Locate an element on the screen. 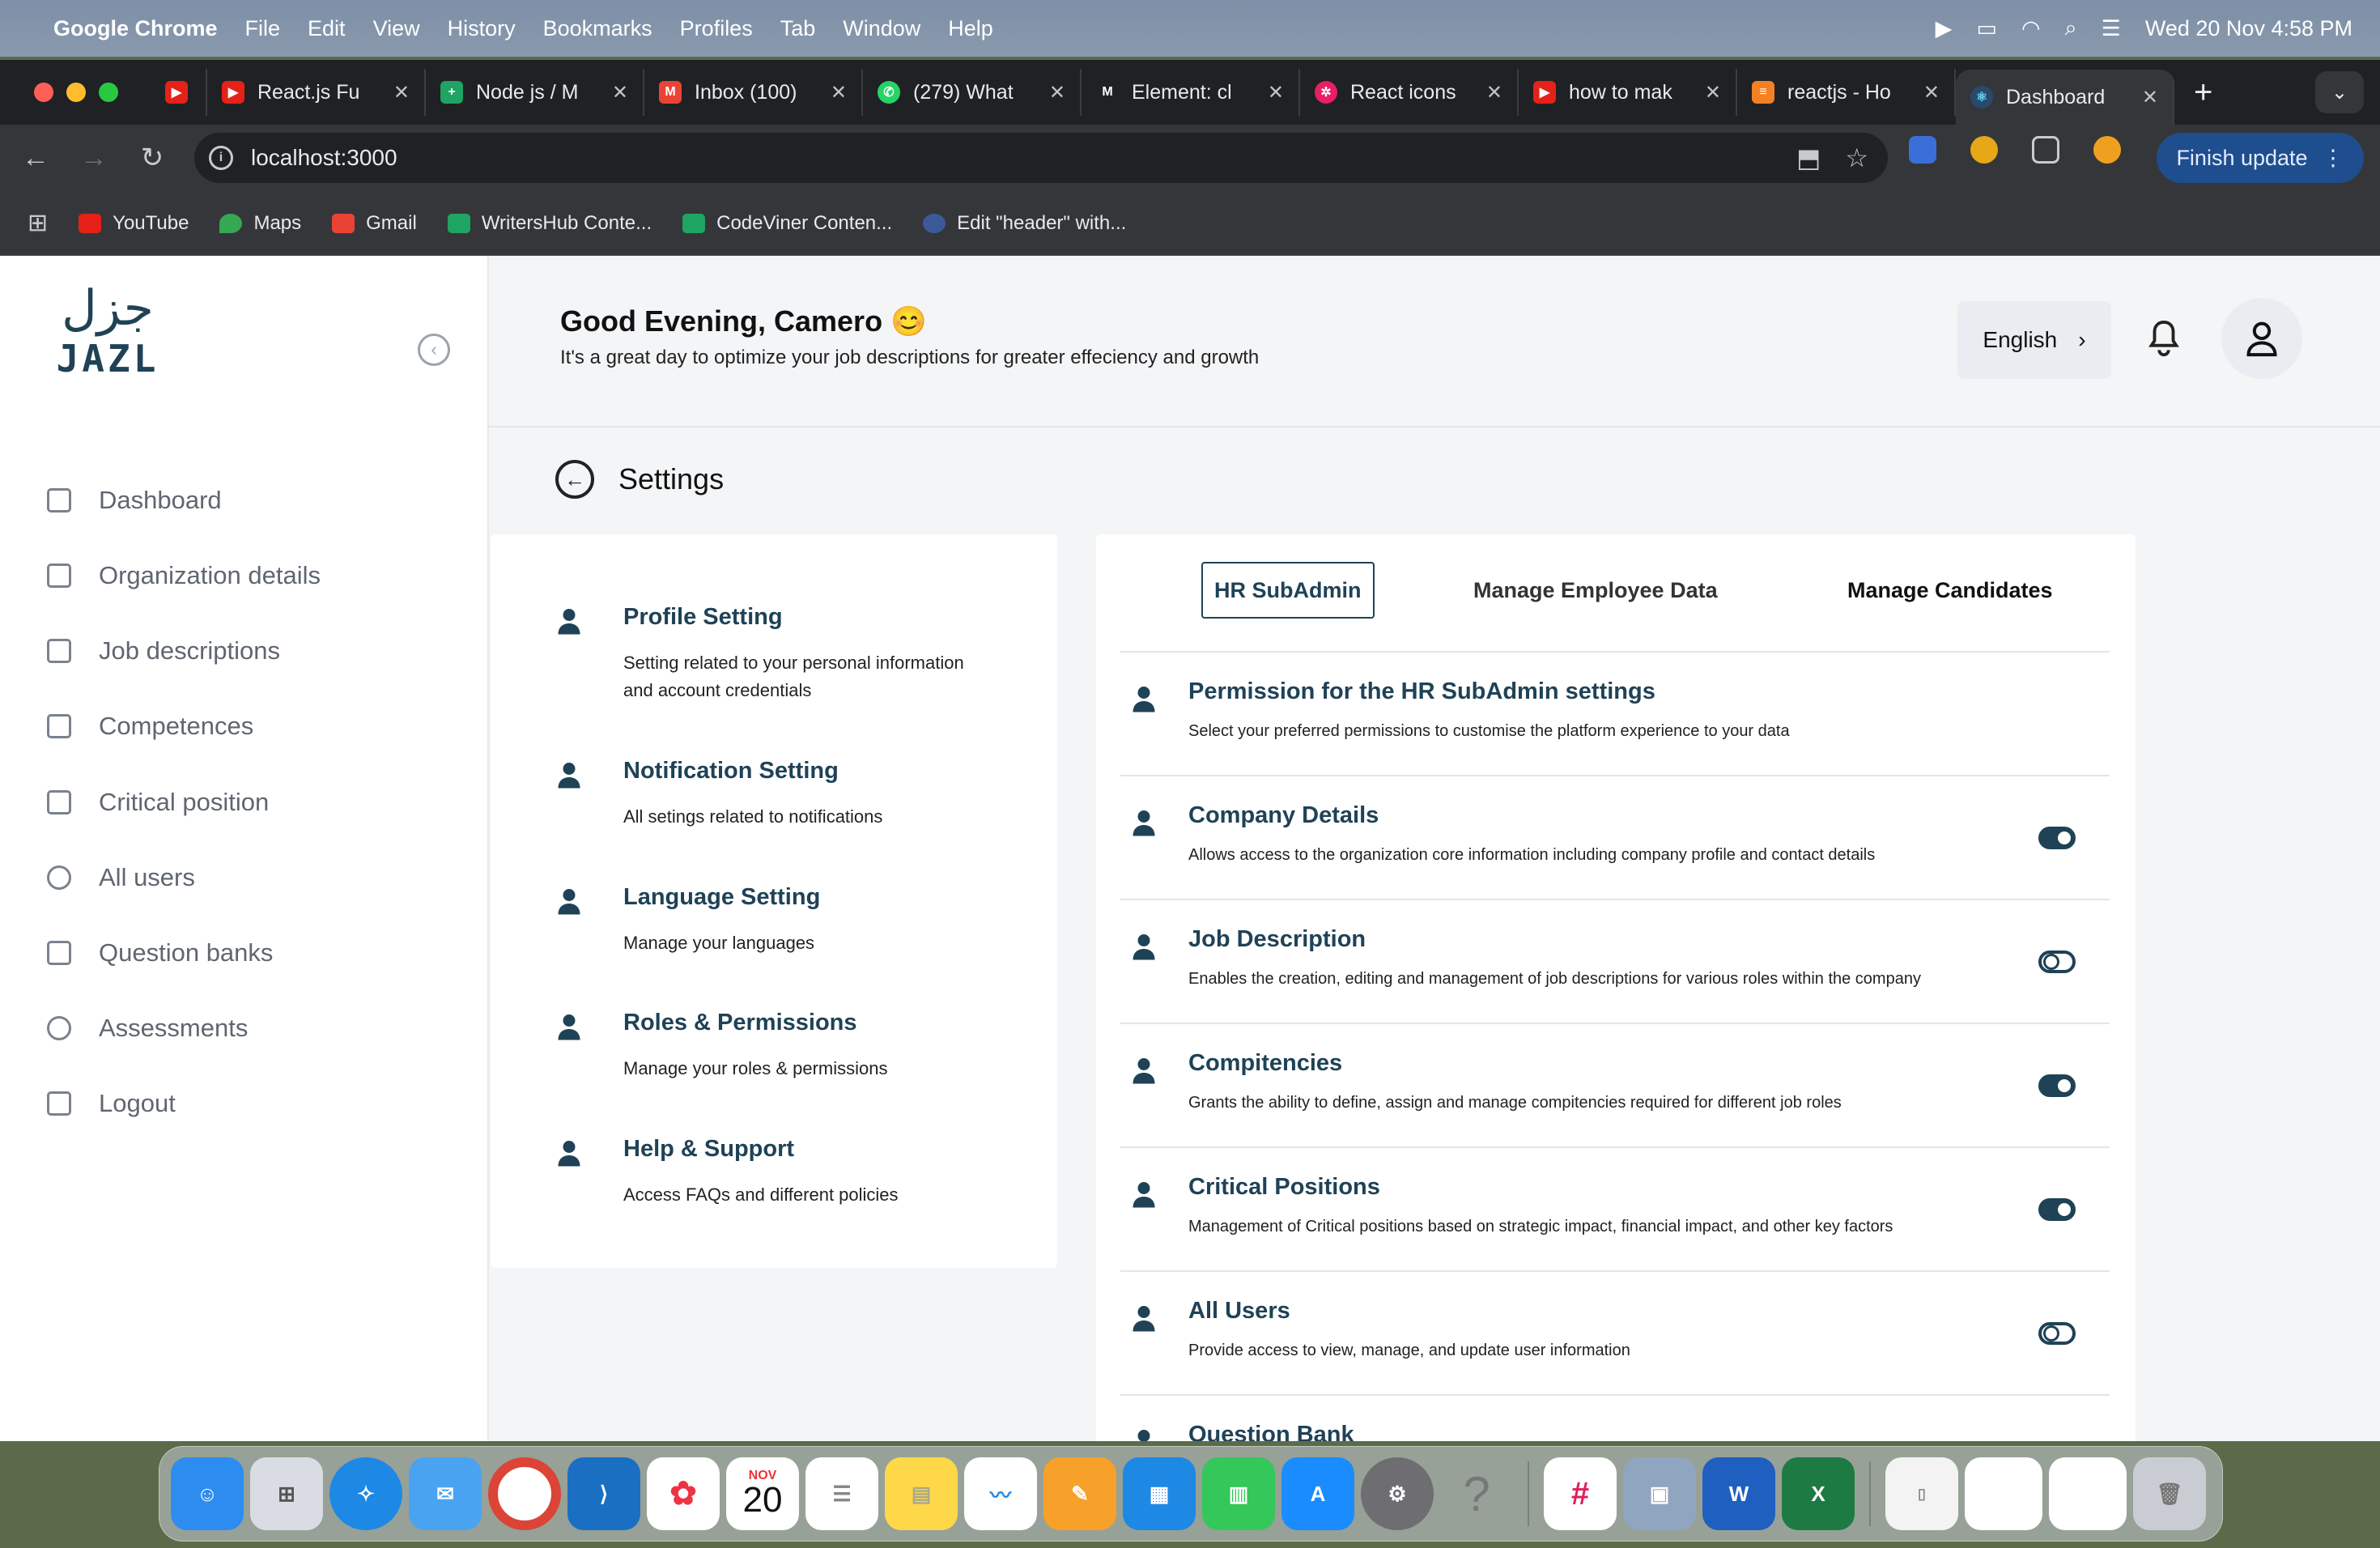  language-selector: English › is located at coordinates (2034, 340).